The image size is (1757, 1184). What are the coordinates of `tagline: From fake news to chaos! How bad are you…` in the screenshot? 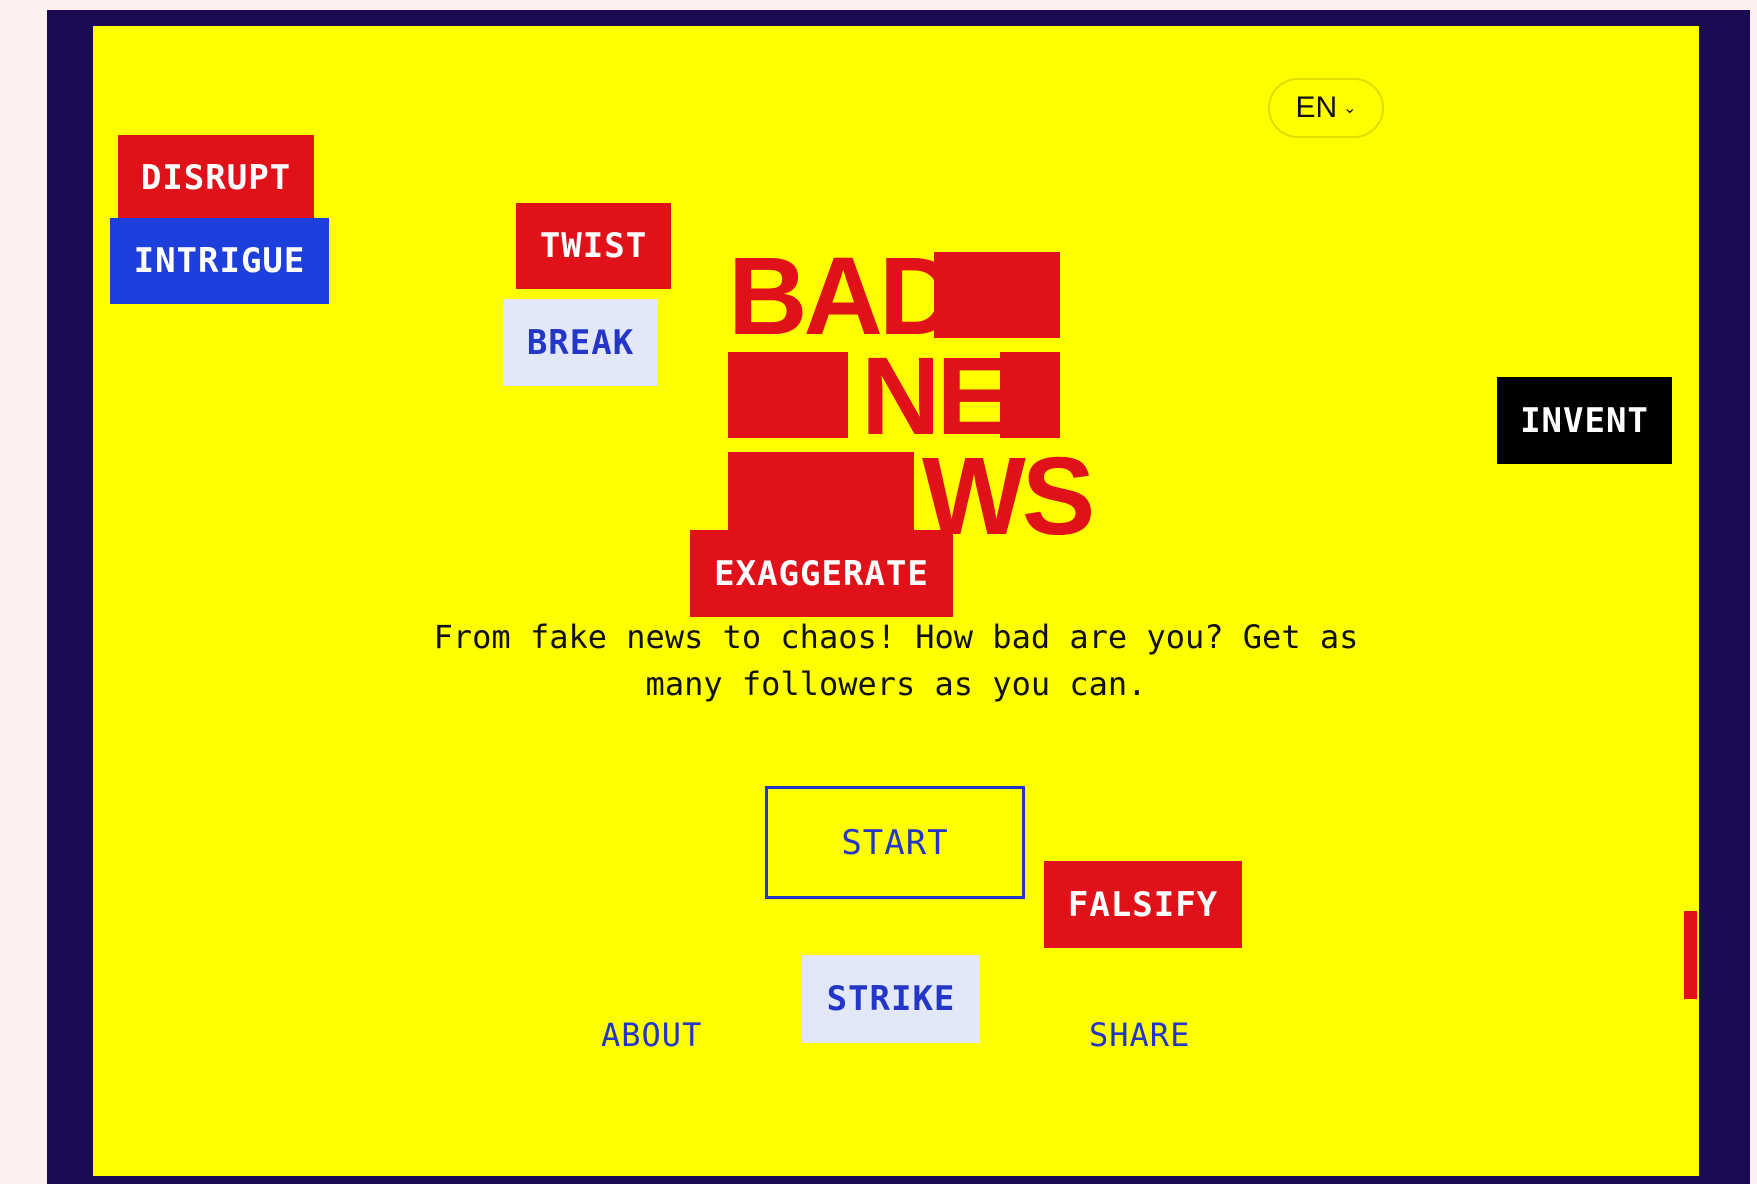 It's located at (896, 660).